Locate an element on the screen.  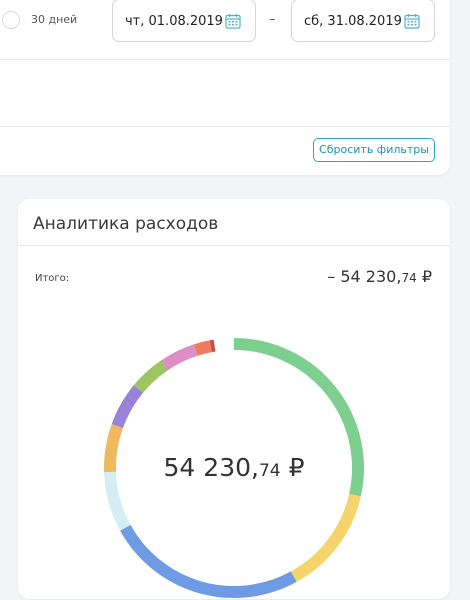
donut-center-total: 54 230,74 ₽ is located at coordinates (234, 469).